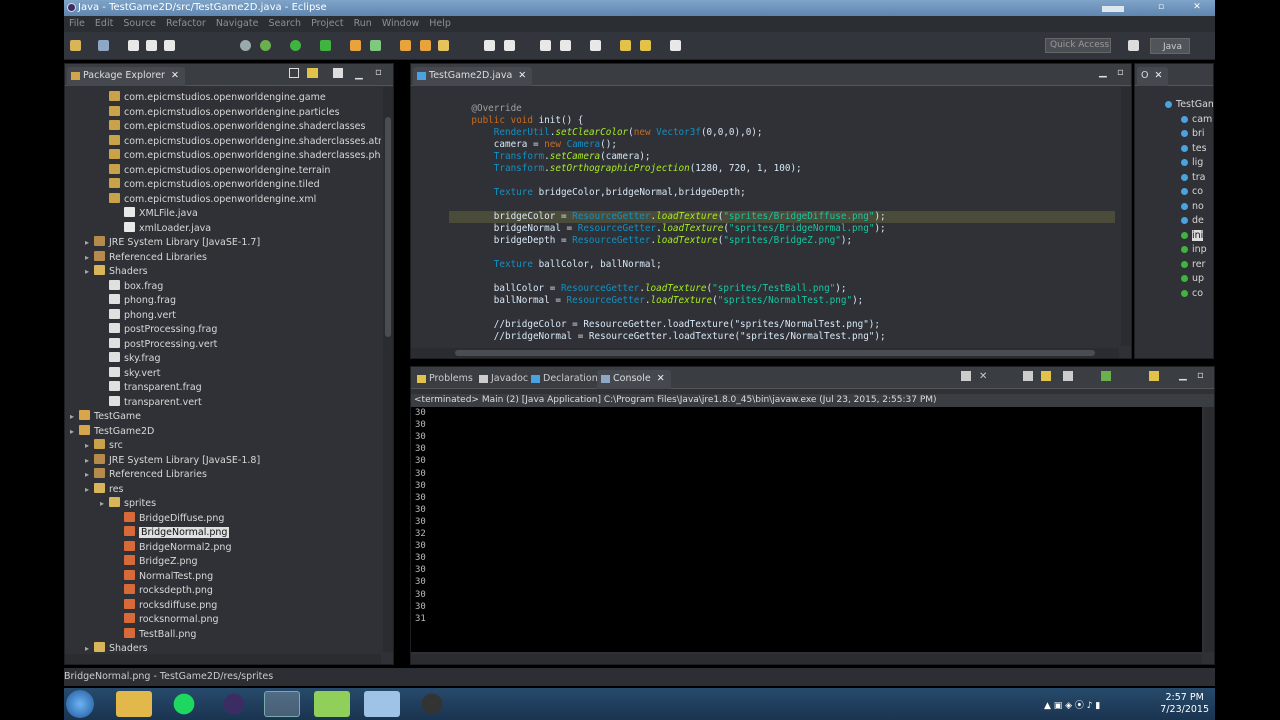 The image size is (1280, 720). What do you see at coordinates (440, 24) in the screenshot?
I see `menu-item-help: Help` at bounding box center [440, 24].